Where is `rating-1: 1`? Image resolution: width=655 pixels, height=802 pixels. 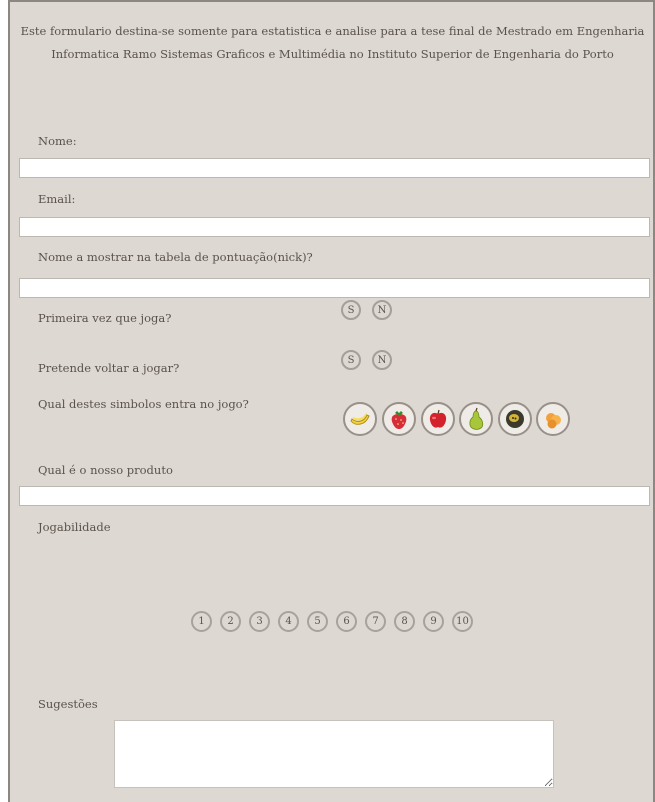 rating-1: 1 is located at coordinates (201, 621).